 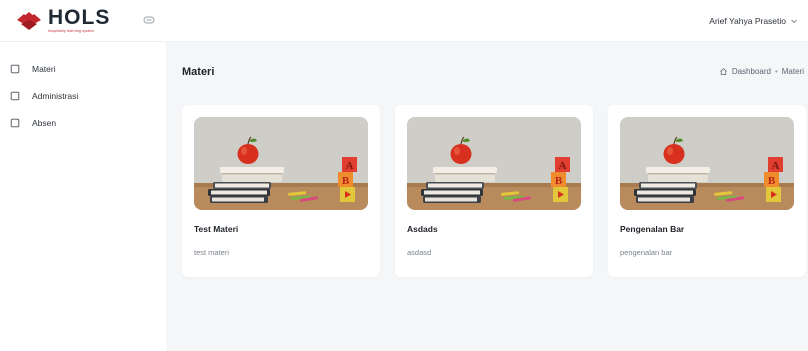 I want to click on home-icon, so click(x=723, y=72).